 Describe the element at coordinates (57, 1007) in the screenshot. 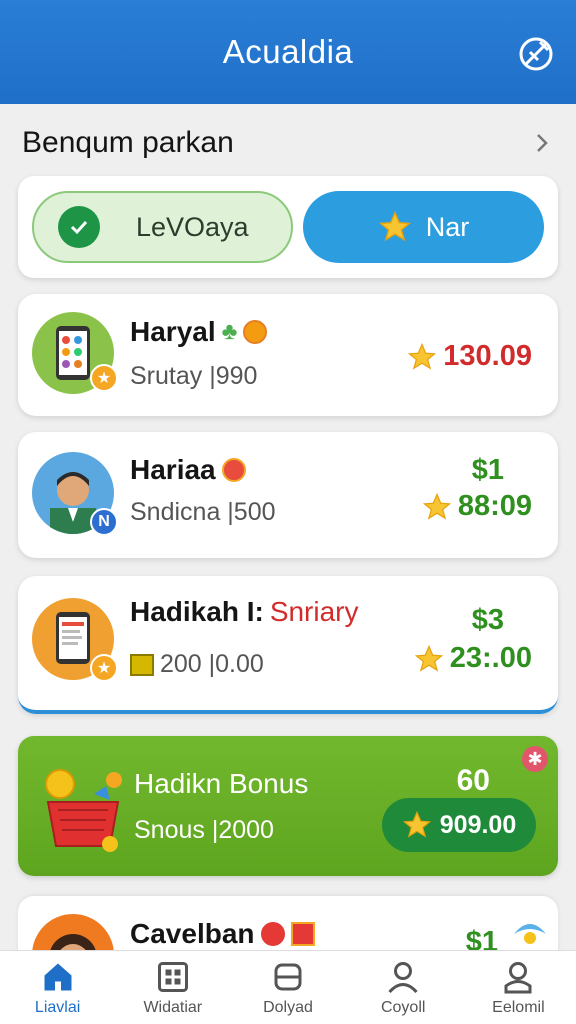

I see `nav-label: Liavlai` at that location.